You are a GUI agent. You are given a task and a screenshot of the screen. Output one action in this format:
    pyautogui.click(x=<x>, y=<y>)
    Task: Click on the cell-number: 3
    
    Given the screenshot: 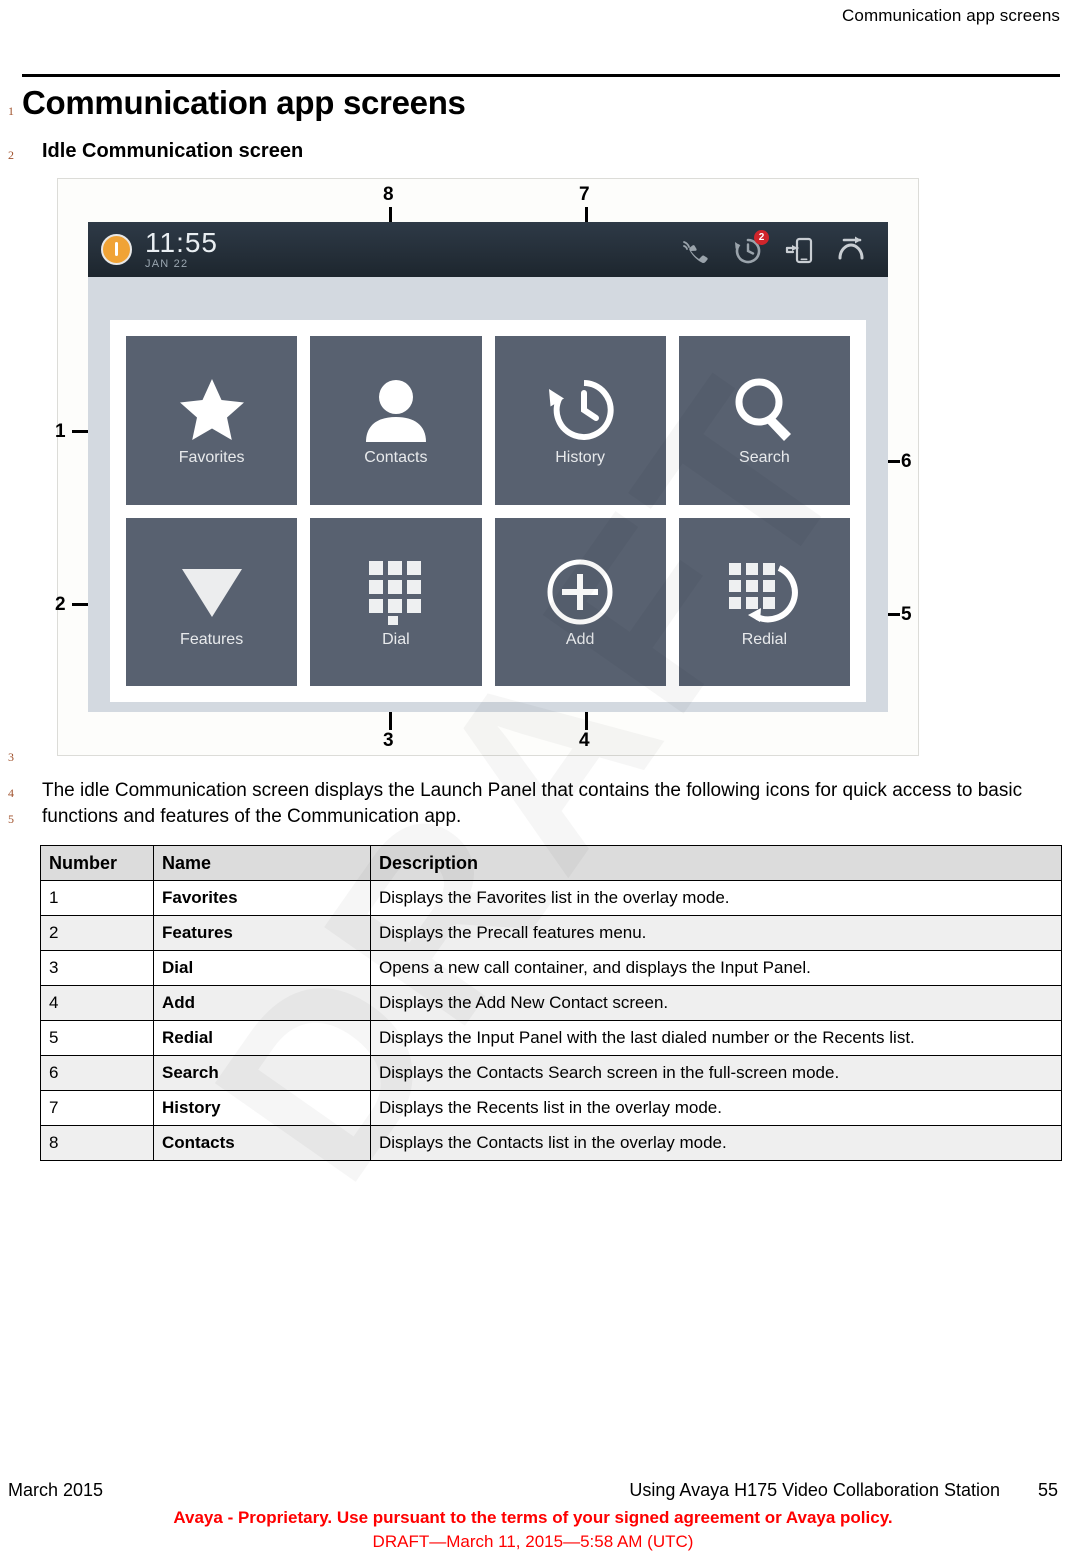 What is the action you would take?
    pyautogui.click(x=97, y=968)
    